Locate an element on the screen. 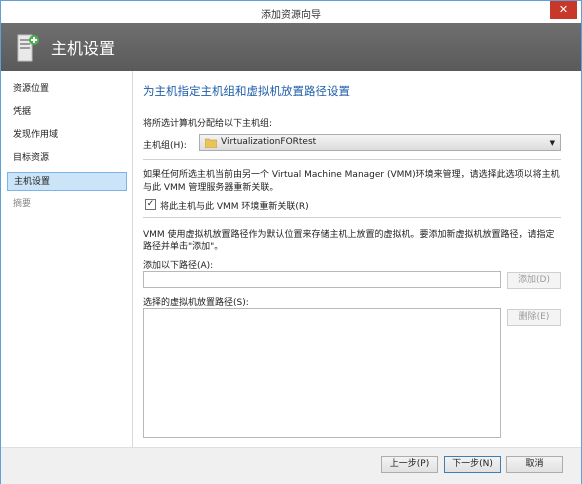  cancel-button: 取消 is located at coordinates (534, 464).